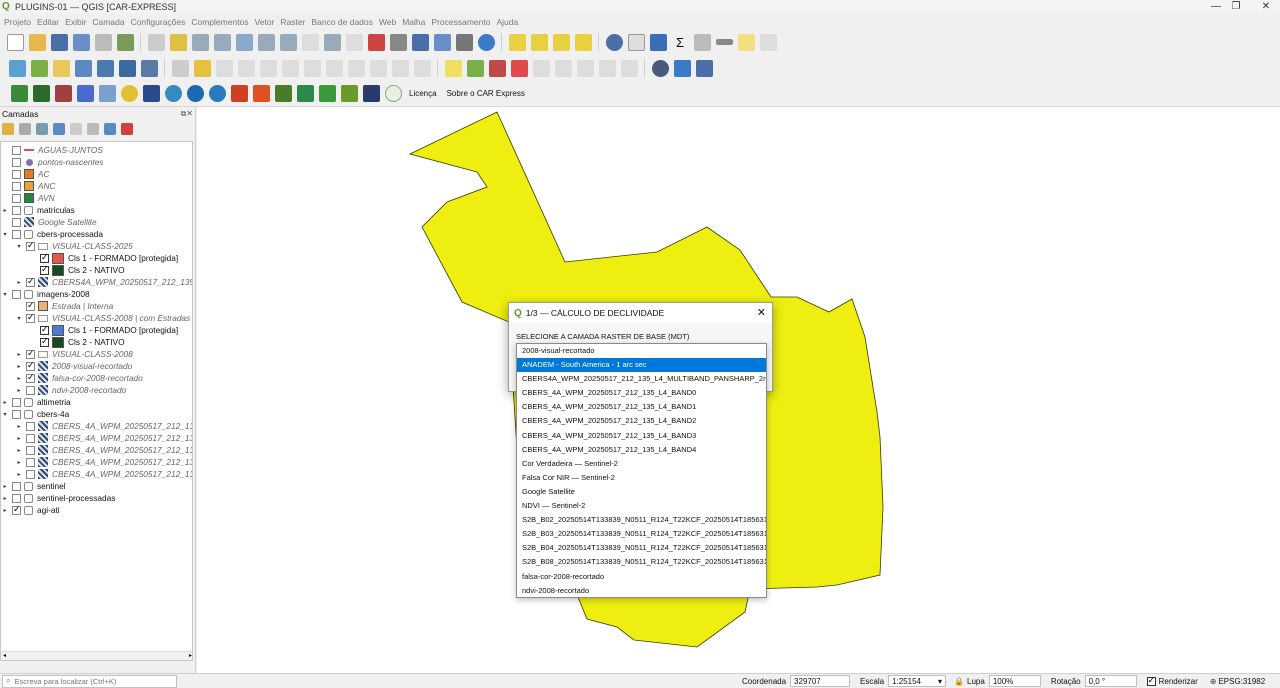 The image size is (1280, 688). Describe the element at coordinates (217, 93) in the screenshot. I see `plugin-link-icon` at that location.